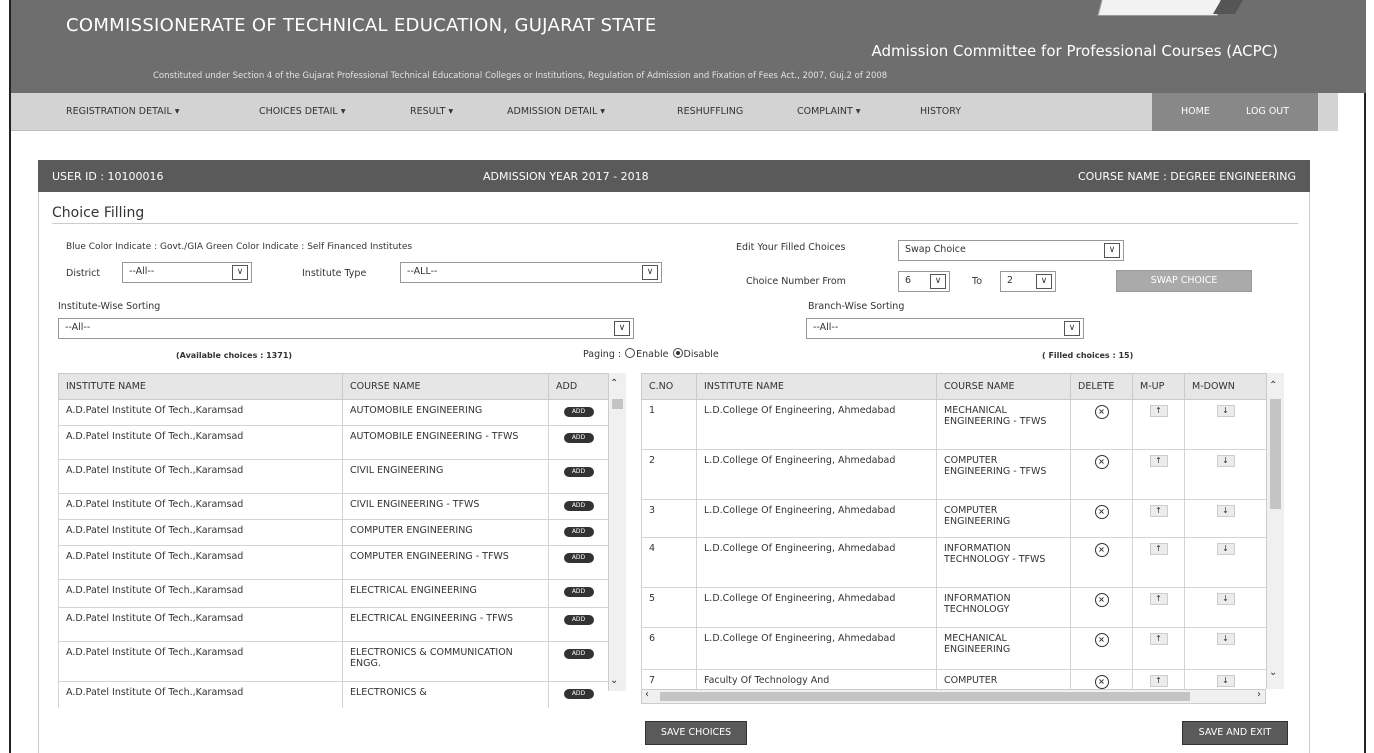 The height and width of the screenshot is (753, 1374). Describe the element at coordinates (710, 111) in the screenshot. I see `nav-reshuffling: RESHUFFLING` at that location.